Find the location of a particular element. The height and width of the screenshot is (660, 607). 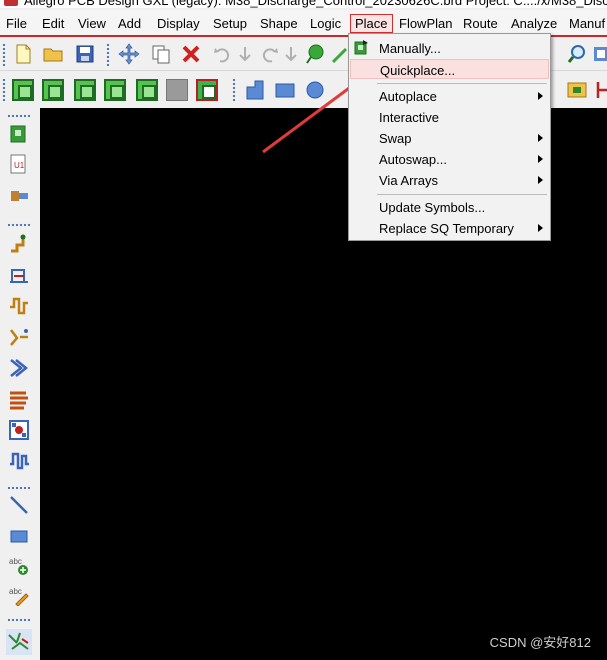

new-file-icon is located at coordinates (23, 54).